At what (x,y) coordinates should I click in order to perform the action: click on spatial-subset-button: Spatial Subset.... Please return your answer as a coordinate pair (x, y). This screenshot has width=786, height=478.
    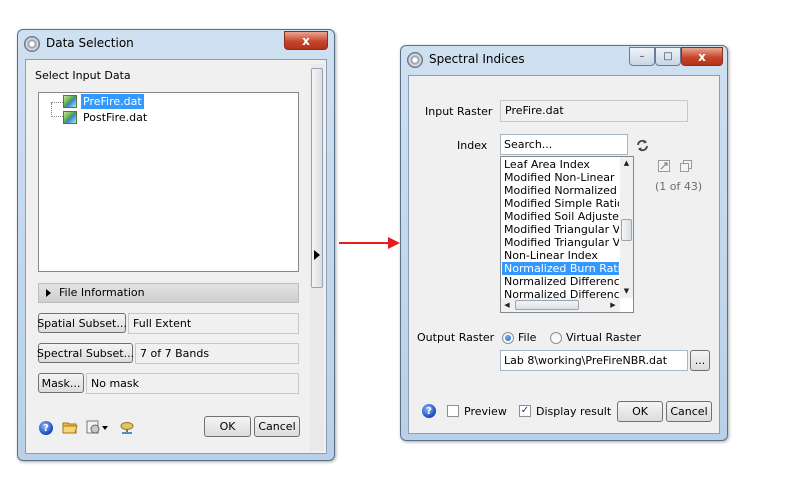
    Looking at the image, I should click on (82, 323).